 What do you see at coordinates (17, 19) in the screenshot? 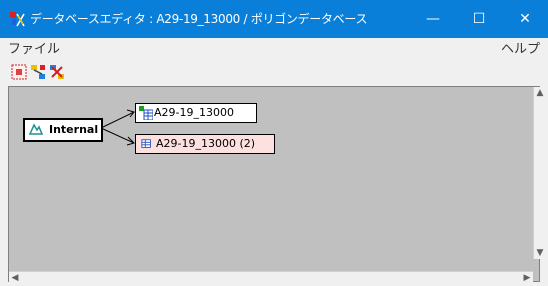
I see `database-editor-icon` at bounding box center [17, 19].